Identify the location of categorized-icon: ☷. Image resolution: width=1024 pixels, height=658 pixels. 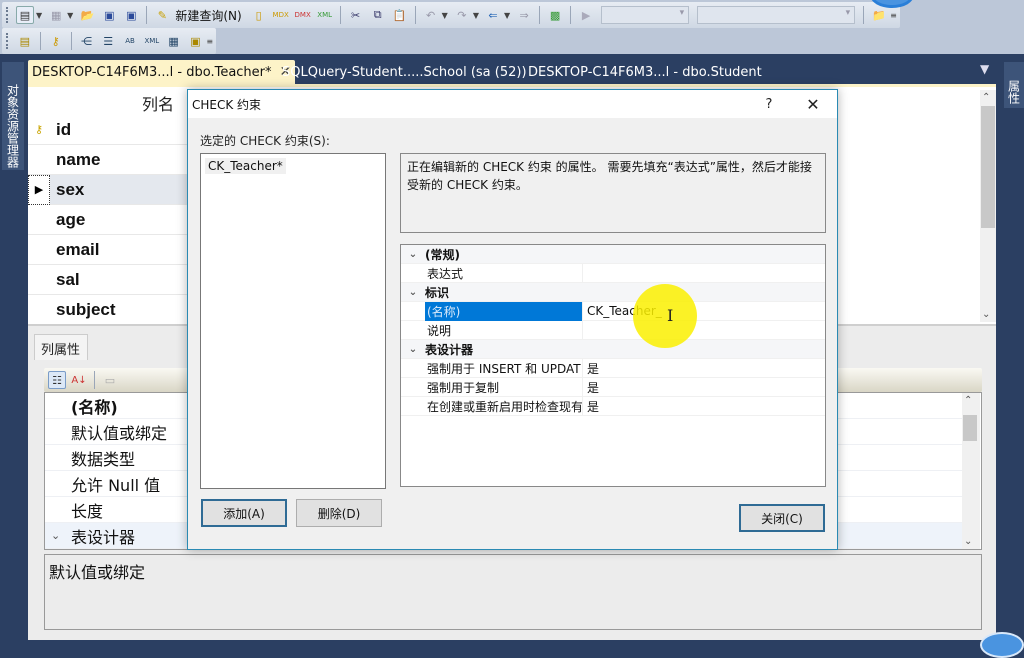
(57, 380).